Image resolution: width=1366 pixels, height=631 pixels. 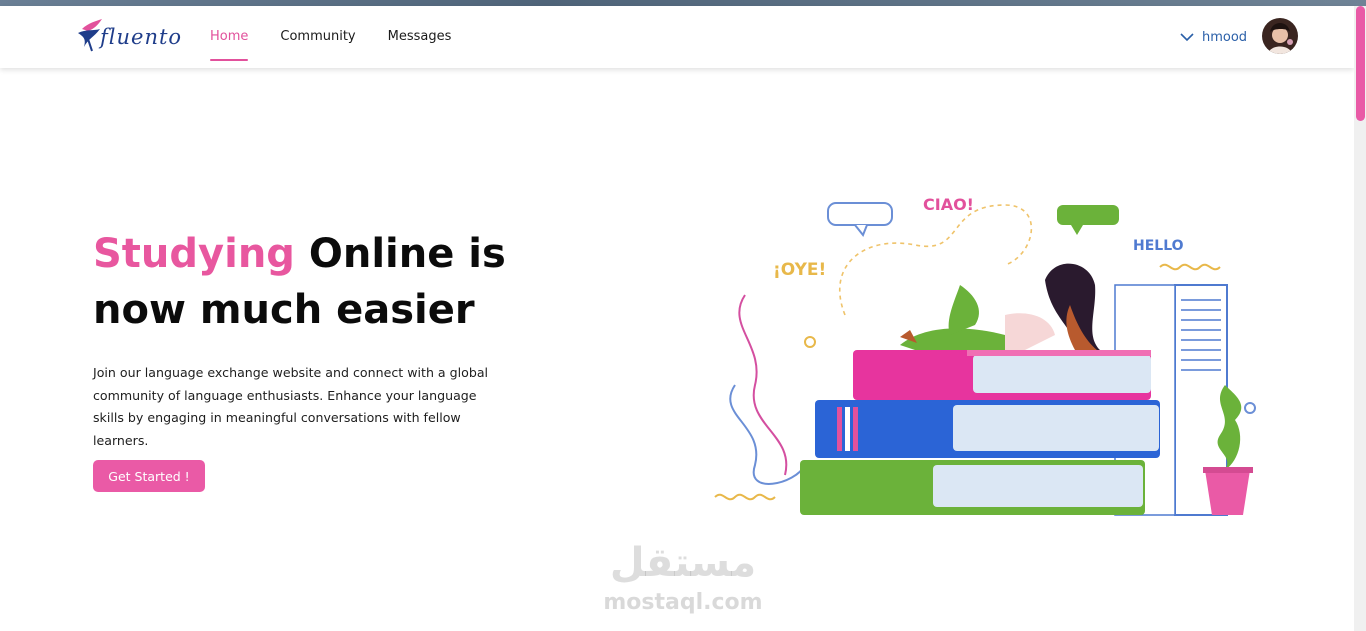 I want to click on avatar, so click(x=1280, y=36).